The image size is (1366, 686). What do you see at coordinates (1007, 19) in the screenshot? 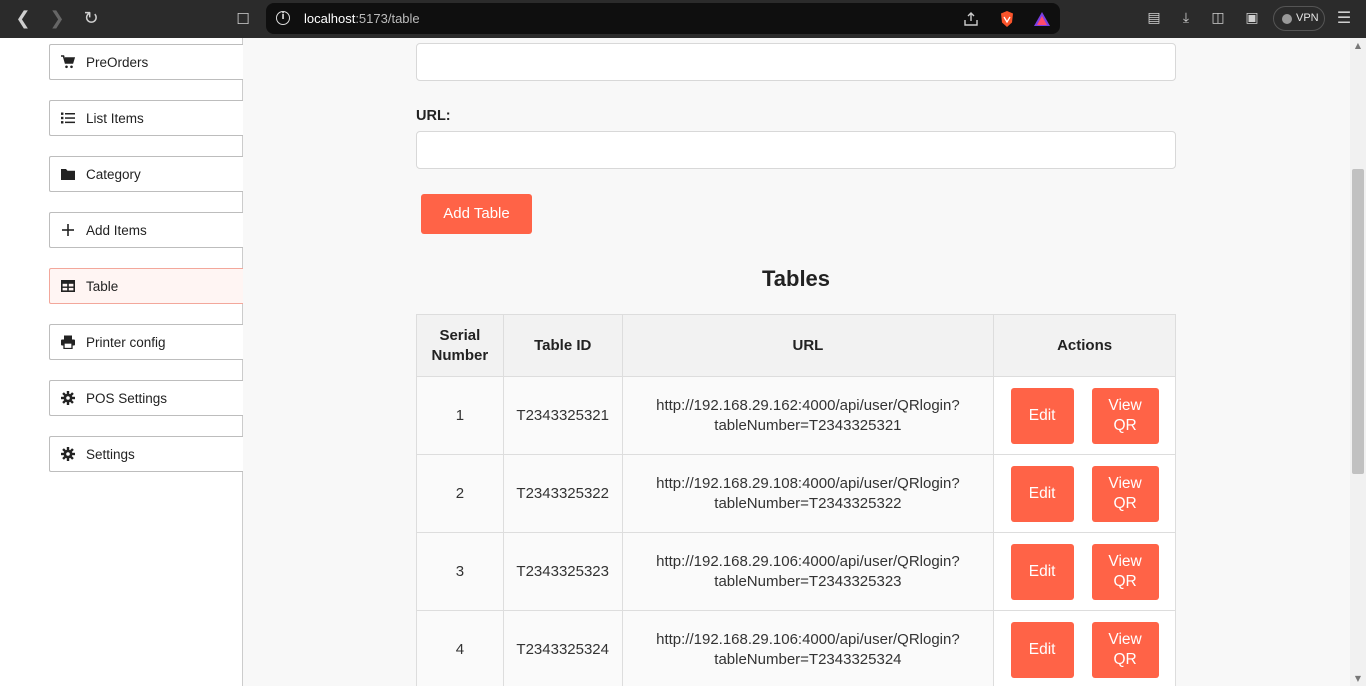
I see `brave-shield-icon` at bounding box center [1007, 19].